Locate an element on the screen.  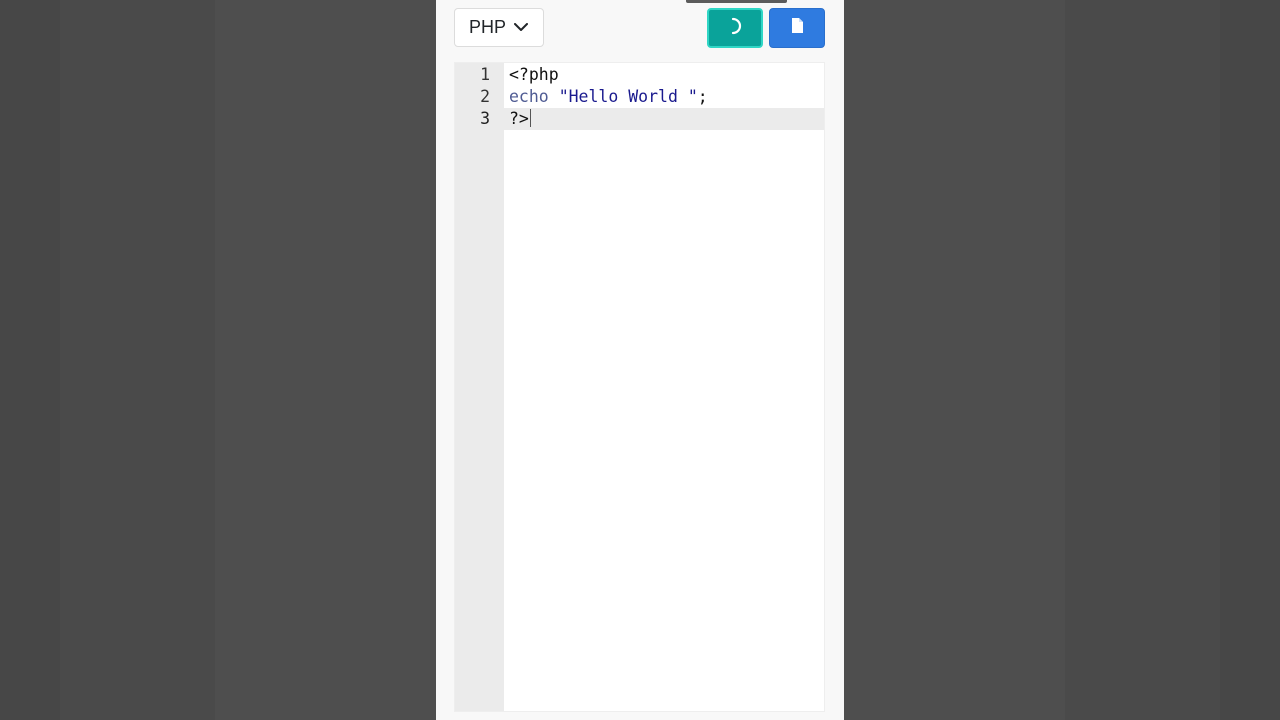
language-select-label: PHP is located at coordinates (488, 27).